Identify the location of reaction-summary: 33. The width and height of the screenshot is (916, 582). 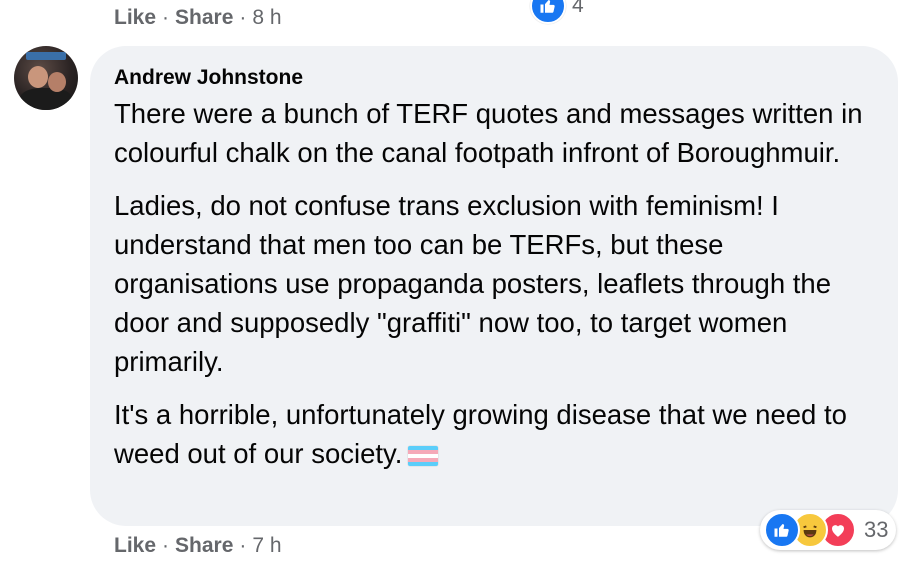
(828, 530).